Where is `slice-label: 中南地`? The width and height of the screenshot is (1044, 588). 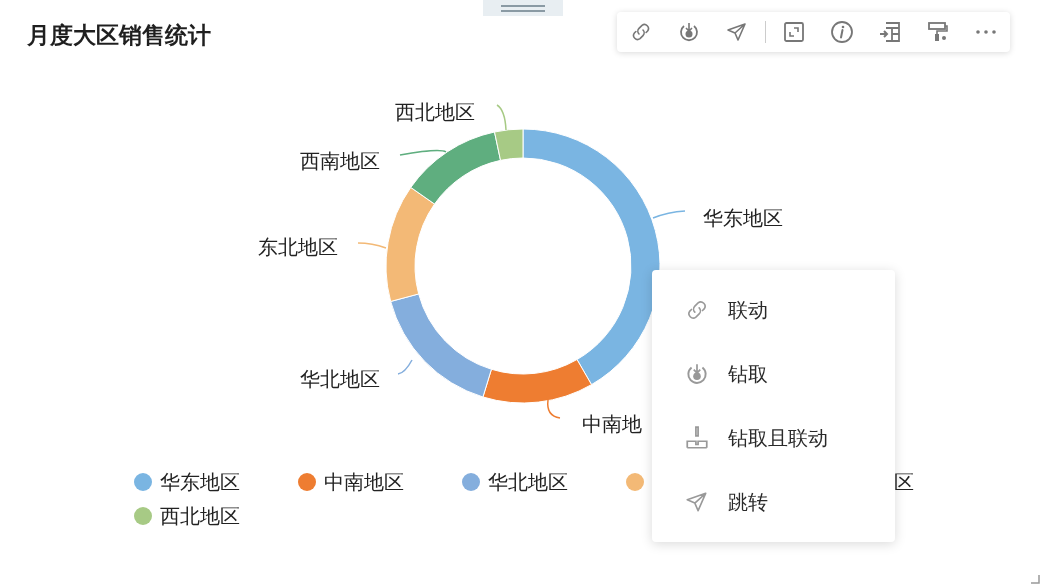 slice-label: 中南地 is located at coordinates (612, 423).